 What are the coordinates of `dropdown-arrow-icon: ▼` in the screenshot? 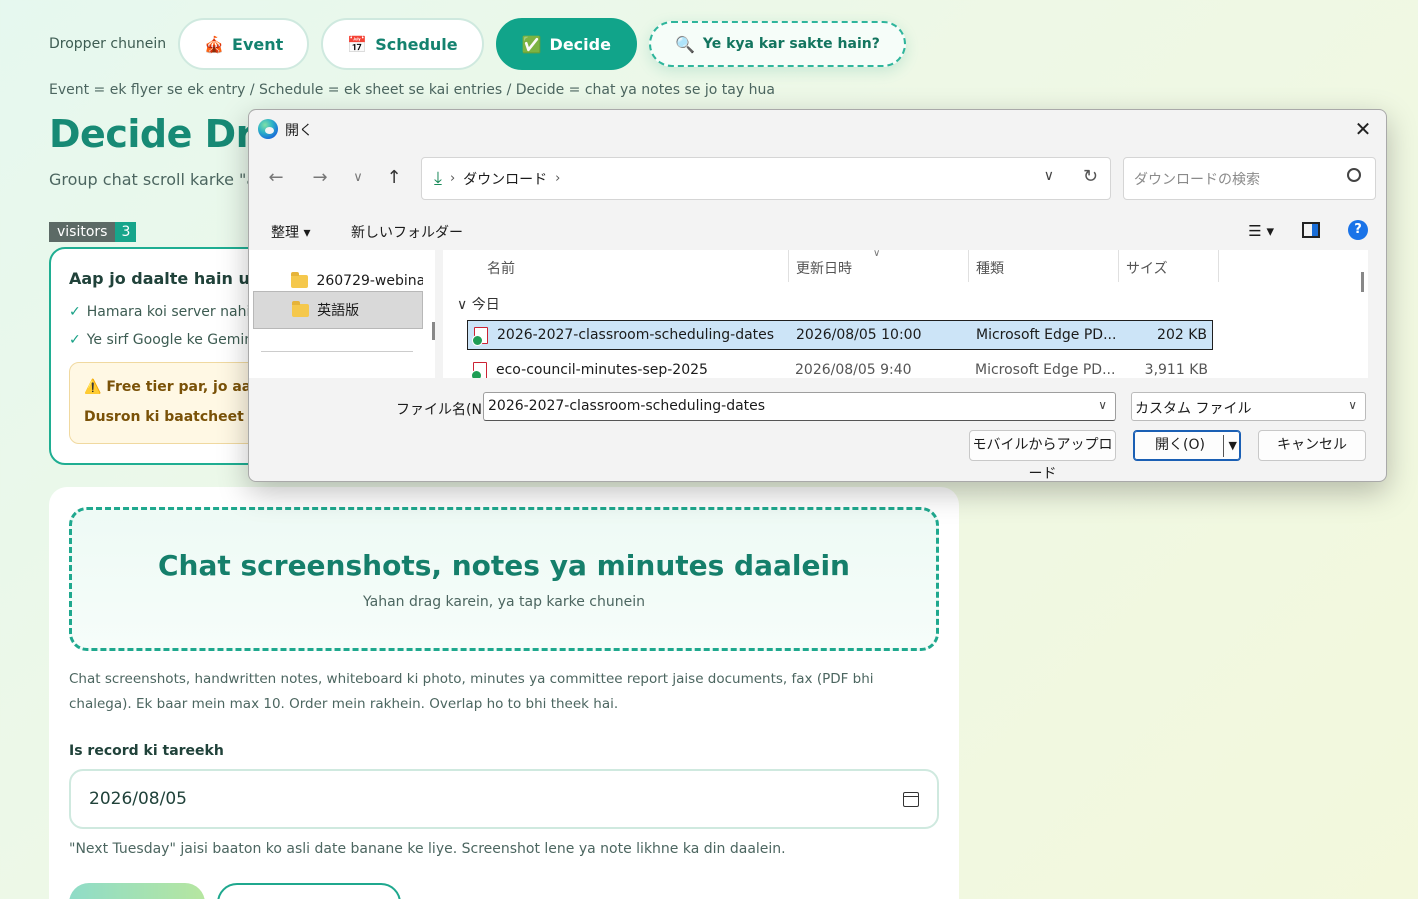 It's located at (1233, 445).